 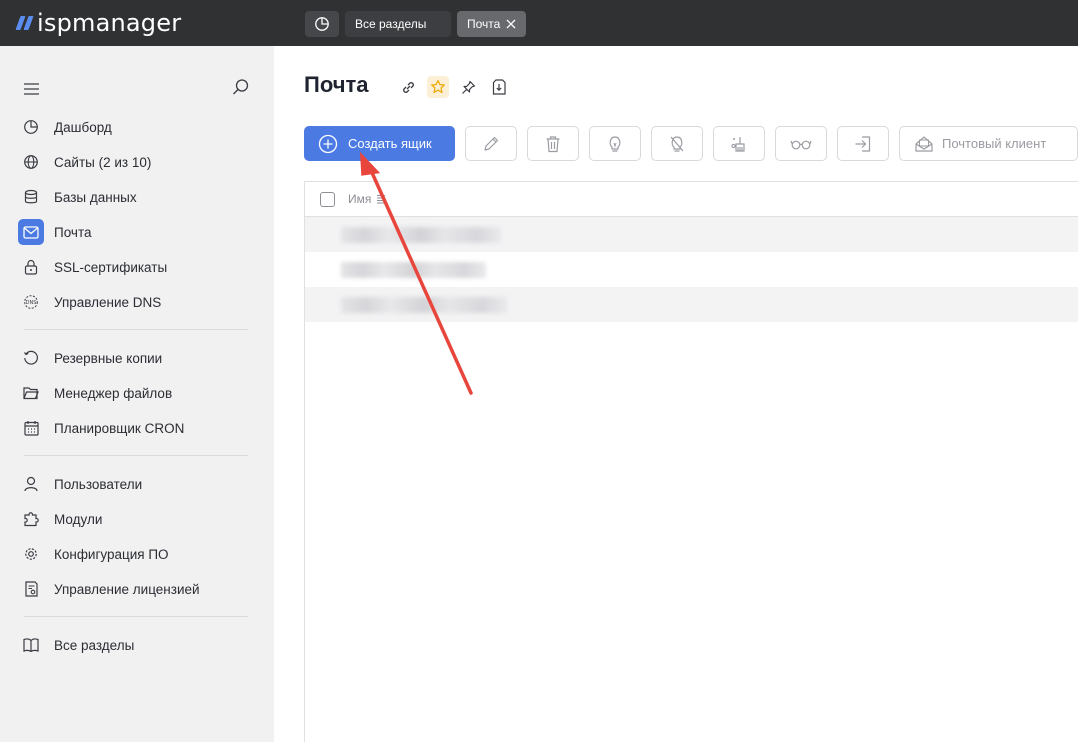 What do you see at coordinates (499, 87) in the screenshot?
I see `export-doc-icon` at bounding box center [499, 87].